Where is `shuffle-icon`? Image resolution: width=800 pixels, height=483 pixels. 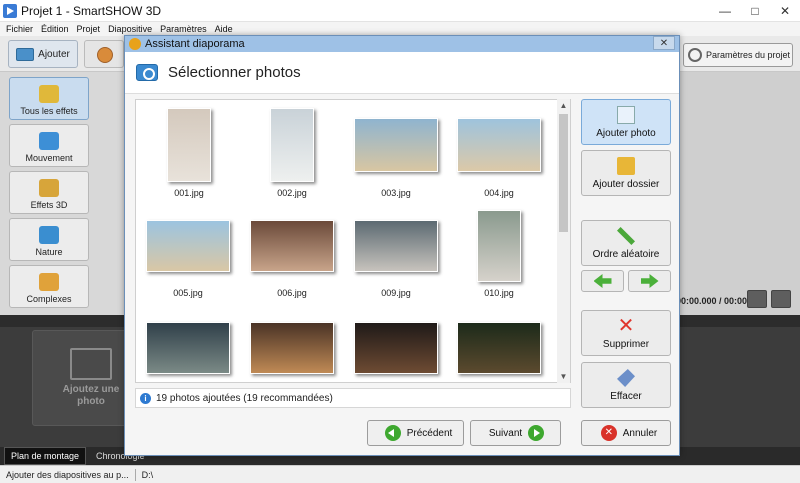
shuffle-icon is located at coordinates (626, 236).